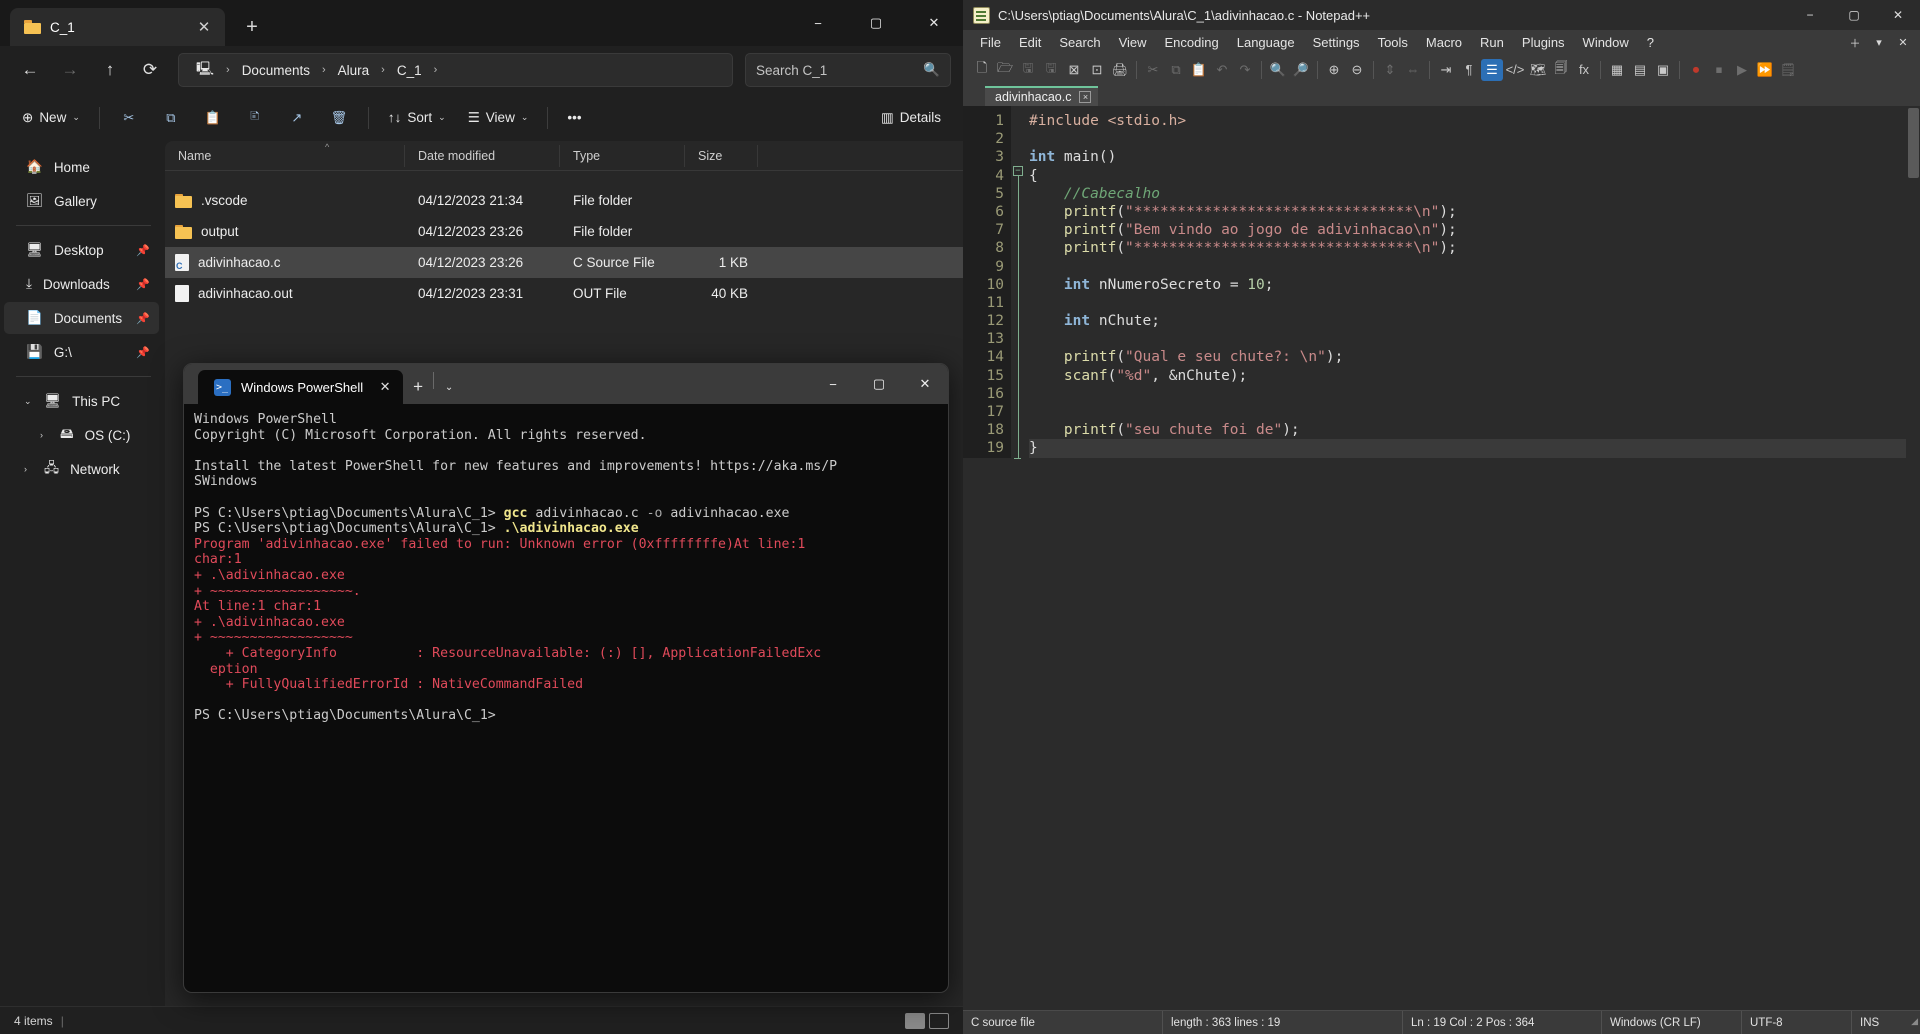 This screenshot has width=1920, height=1034. Describe the element at coordinates (81, 250) in the screenshot. I see `sidebar-item-desktop: 🖥 Desktop 📌` at that location.